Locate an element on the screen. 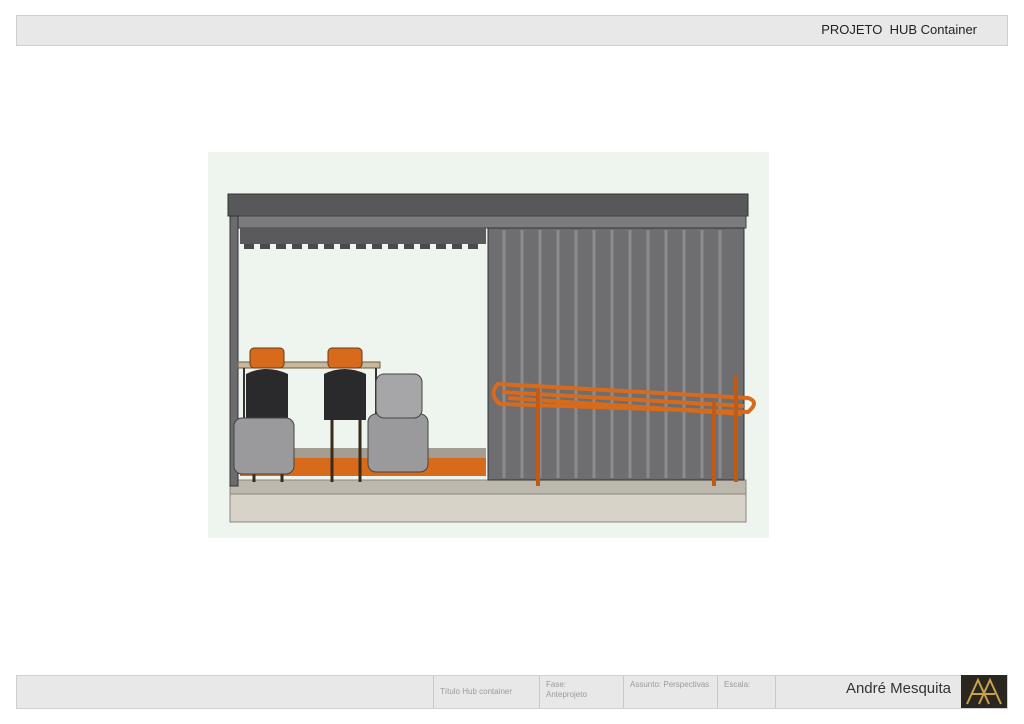 The width and height of the screenshot is (1024, 724). am-monogram-logo-icon is located at coordinates (984, 691).